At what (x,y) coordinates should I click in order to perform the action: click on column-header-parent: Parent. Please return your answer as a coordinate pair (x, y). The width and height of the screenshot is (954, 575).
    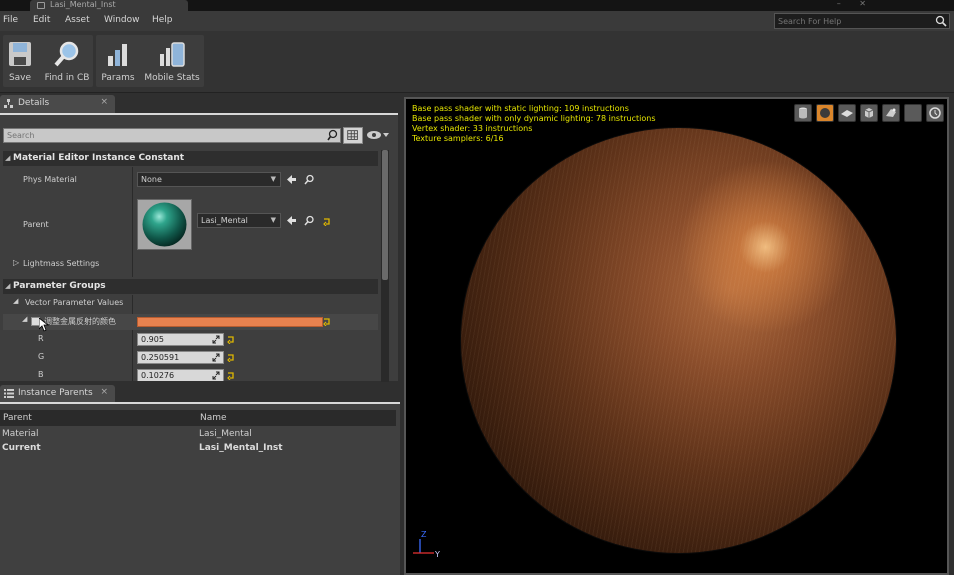
    Looking at the image, I should click on (17, 418).